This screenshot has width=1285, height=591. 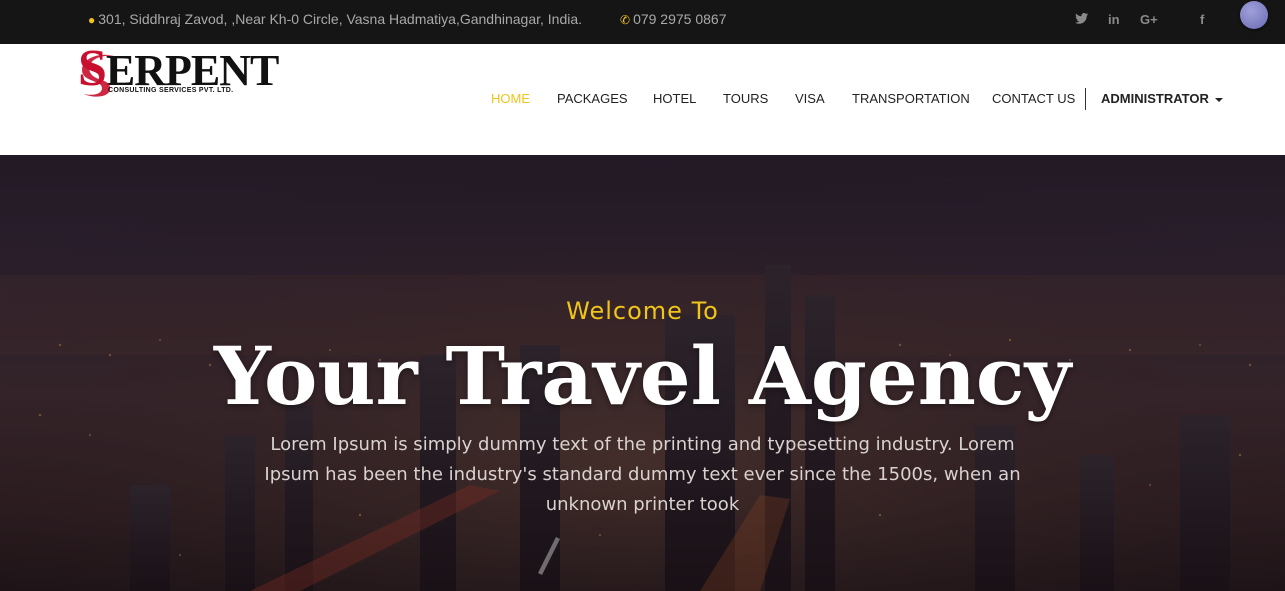 What do you see at coordinates (745, 98) in the screenshot?
I see `nav-tours: TOURS` at bounding box center [745, 98].